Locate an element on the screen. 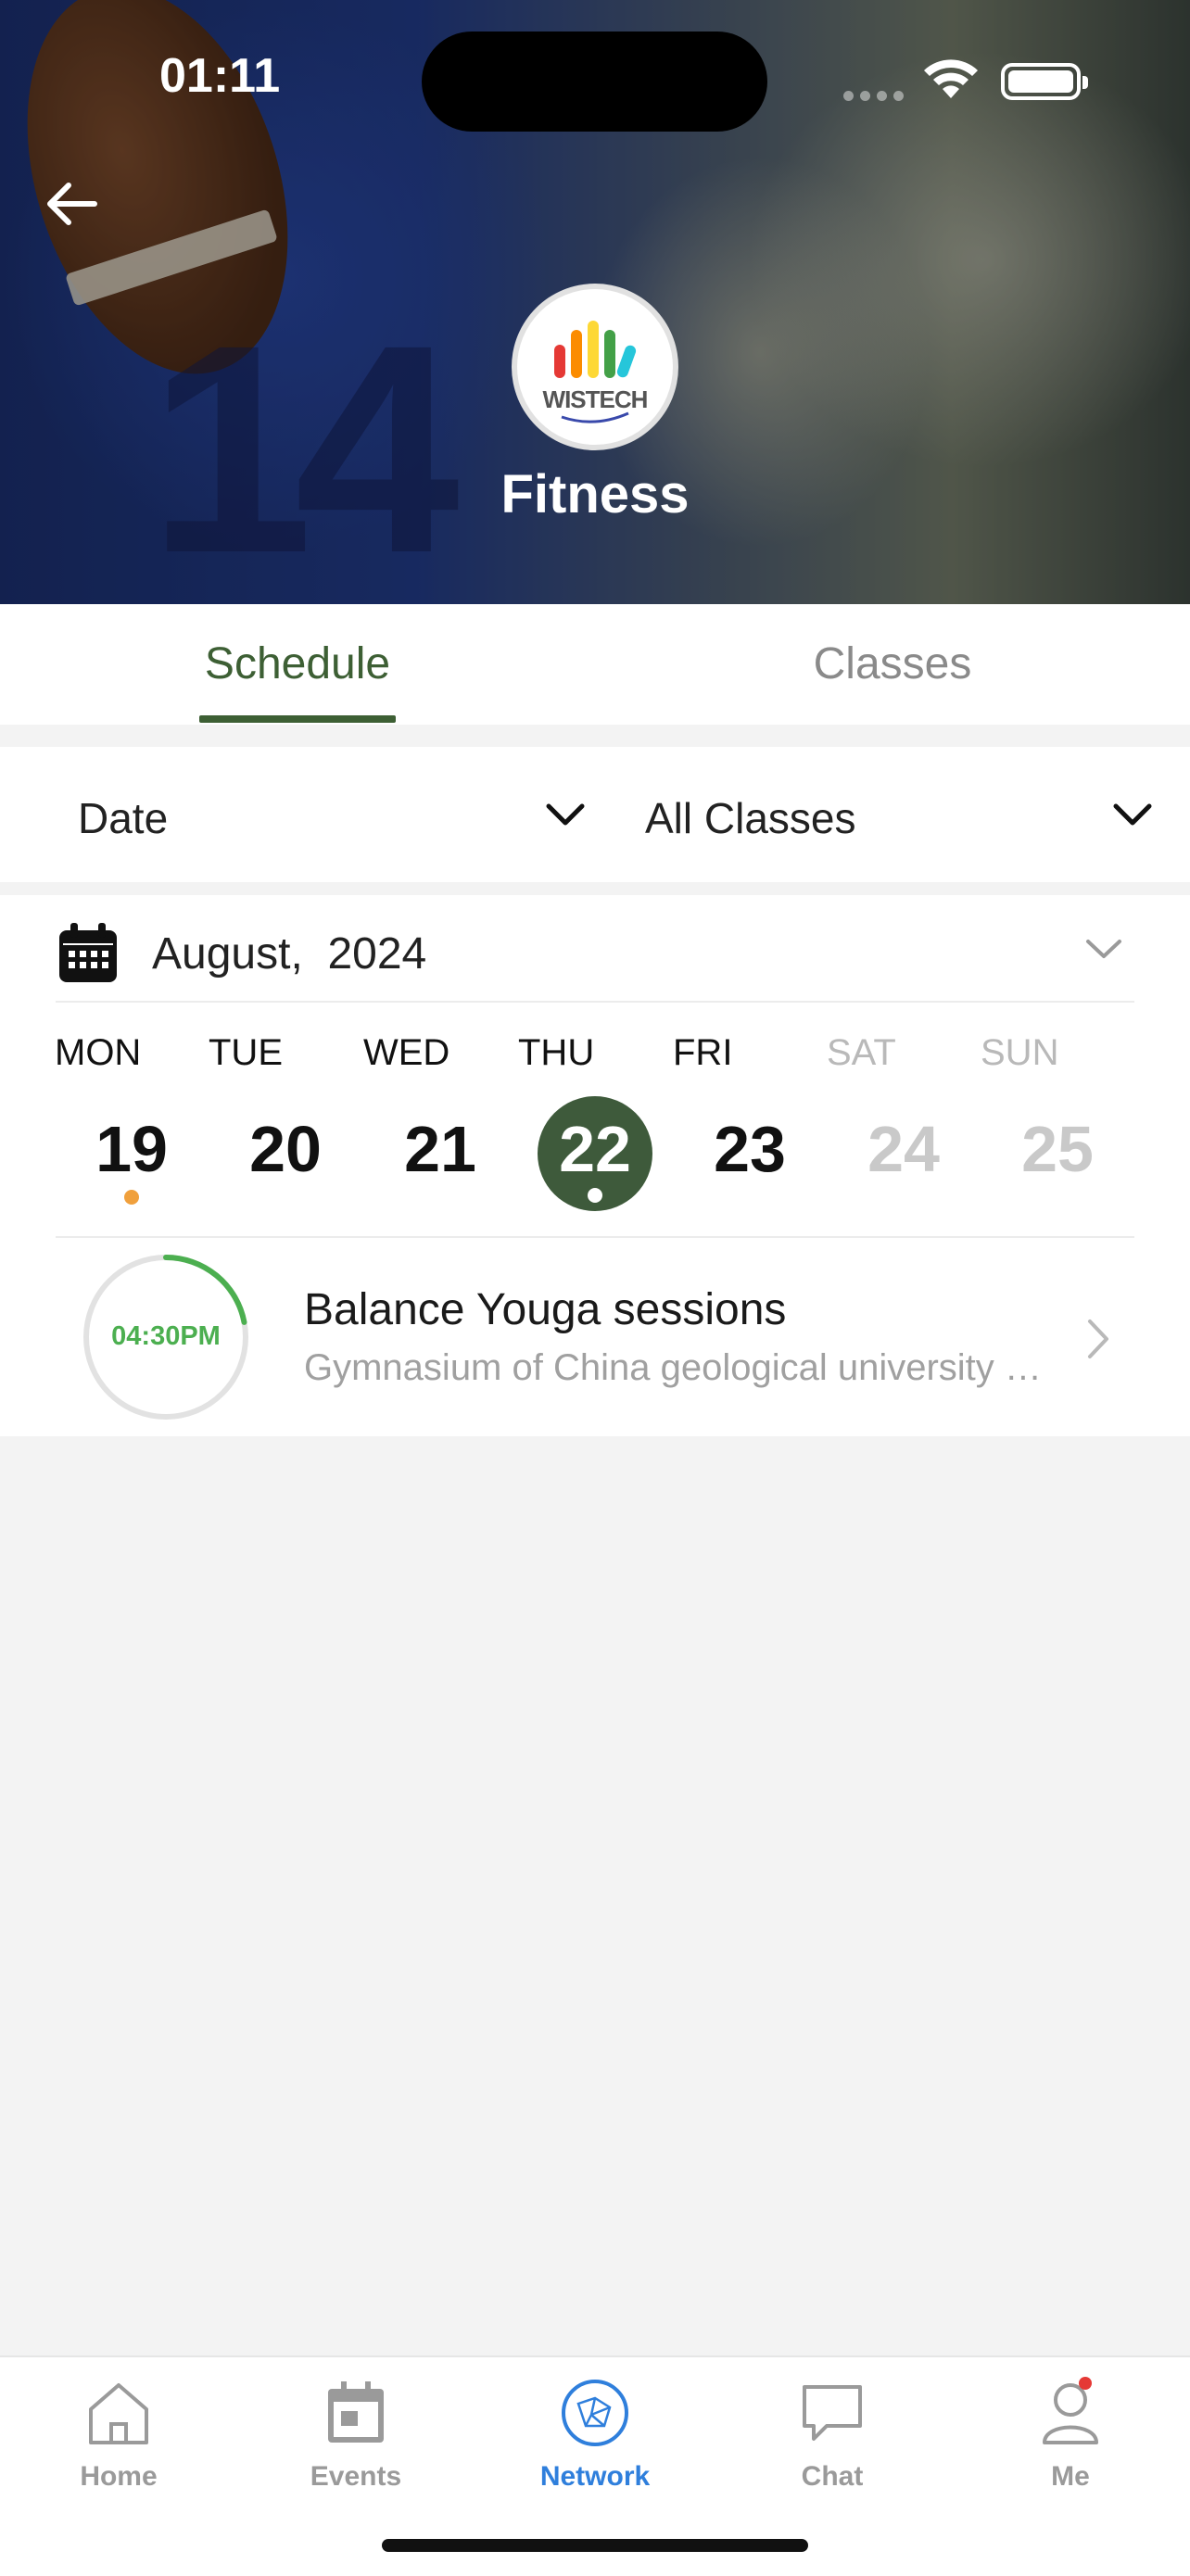 The image size is (1190, 2576). nav-chat: Chat is located at coordinates (832, 2435).